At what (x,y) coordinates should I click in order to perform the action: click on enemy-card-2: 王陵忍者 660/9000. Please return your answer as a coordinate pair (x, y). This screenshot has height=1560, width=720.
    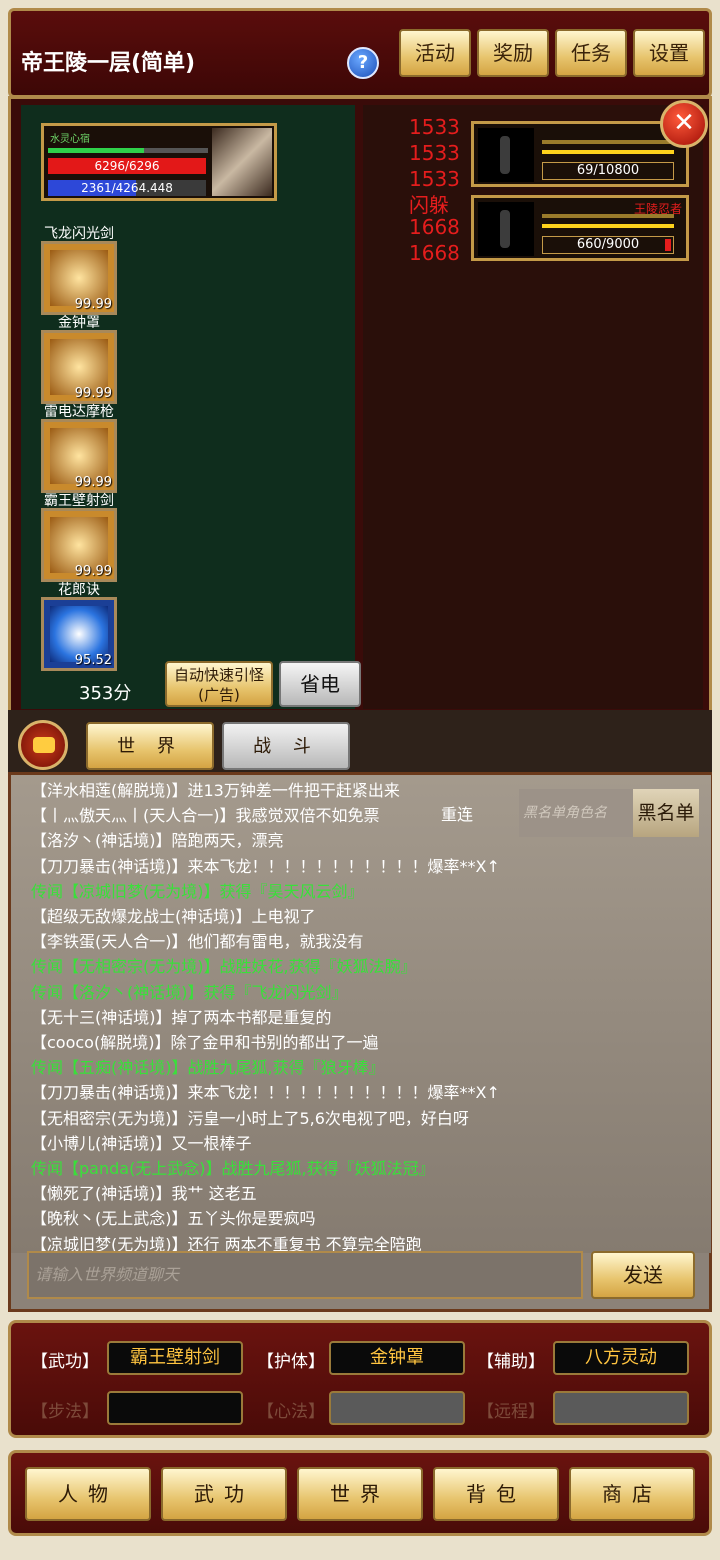
    Looking at the image, I should click on (580, 228).